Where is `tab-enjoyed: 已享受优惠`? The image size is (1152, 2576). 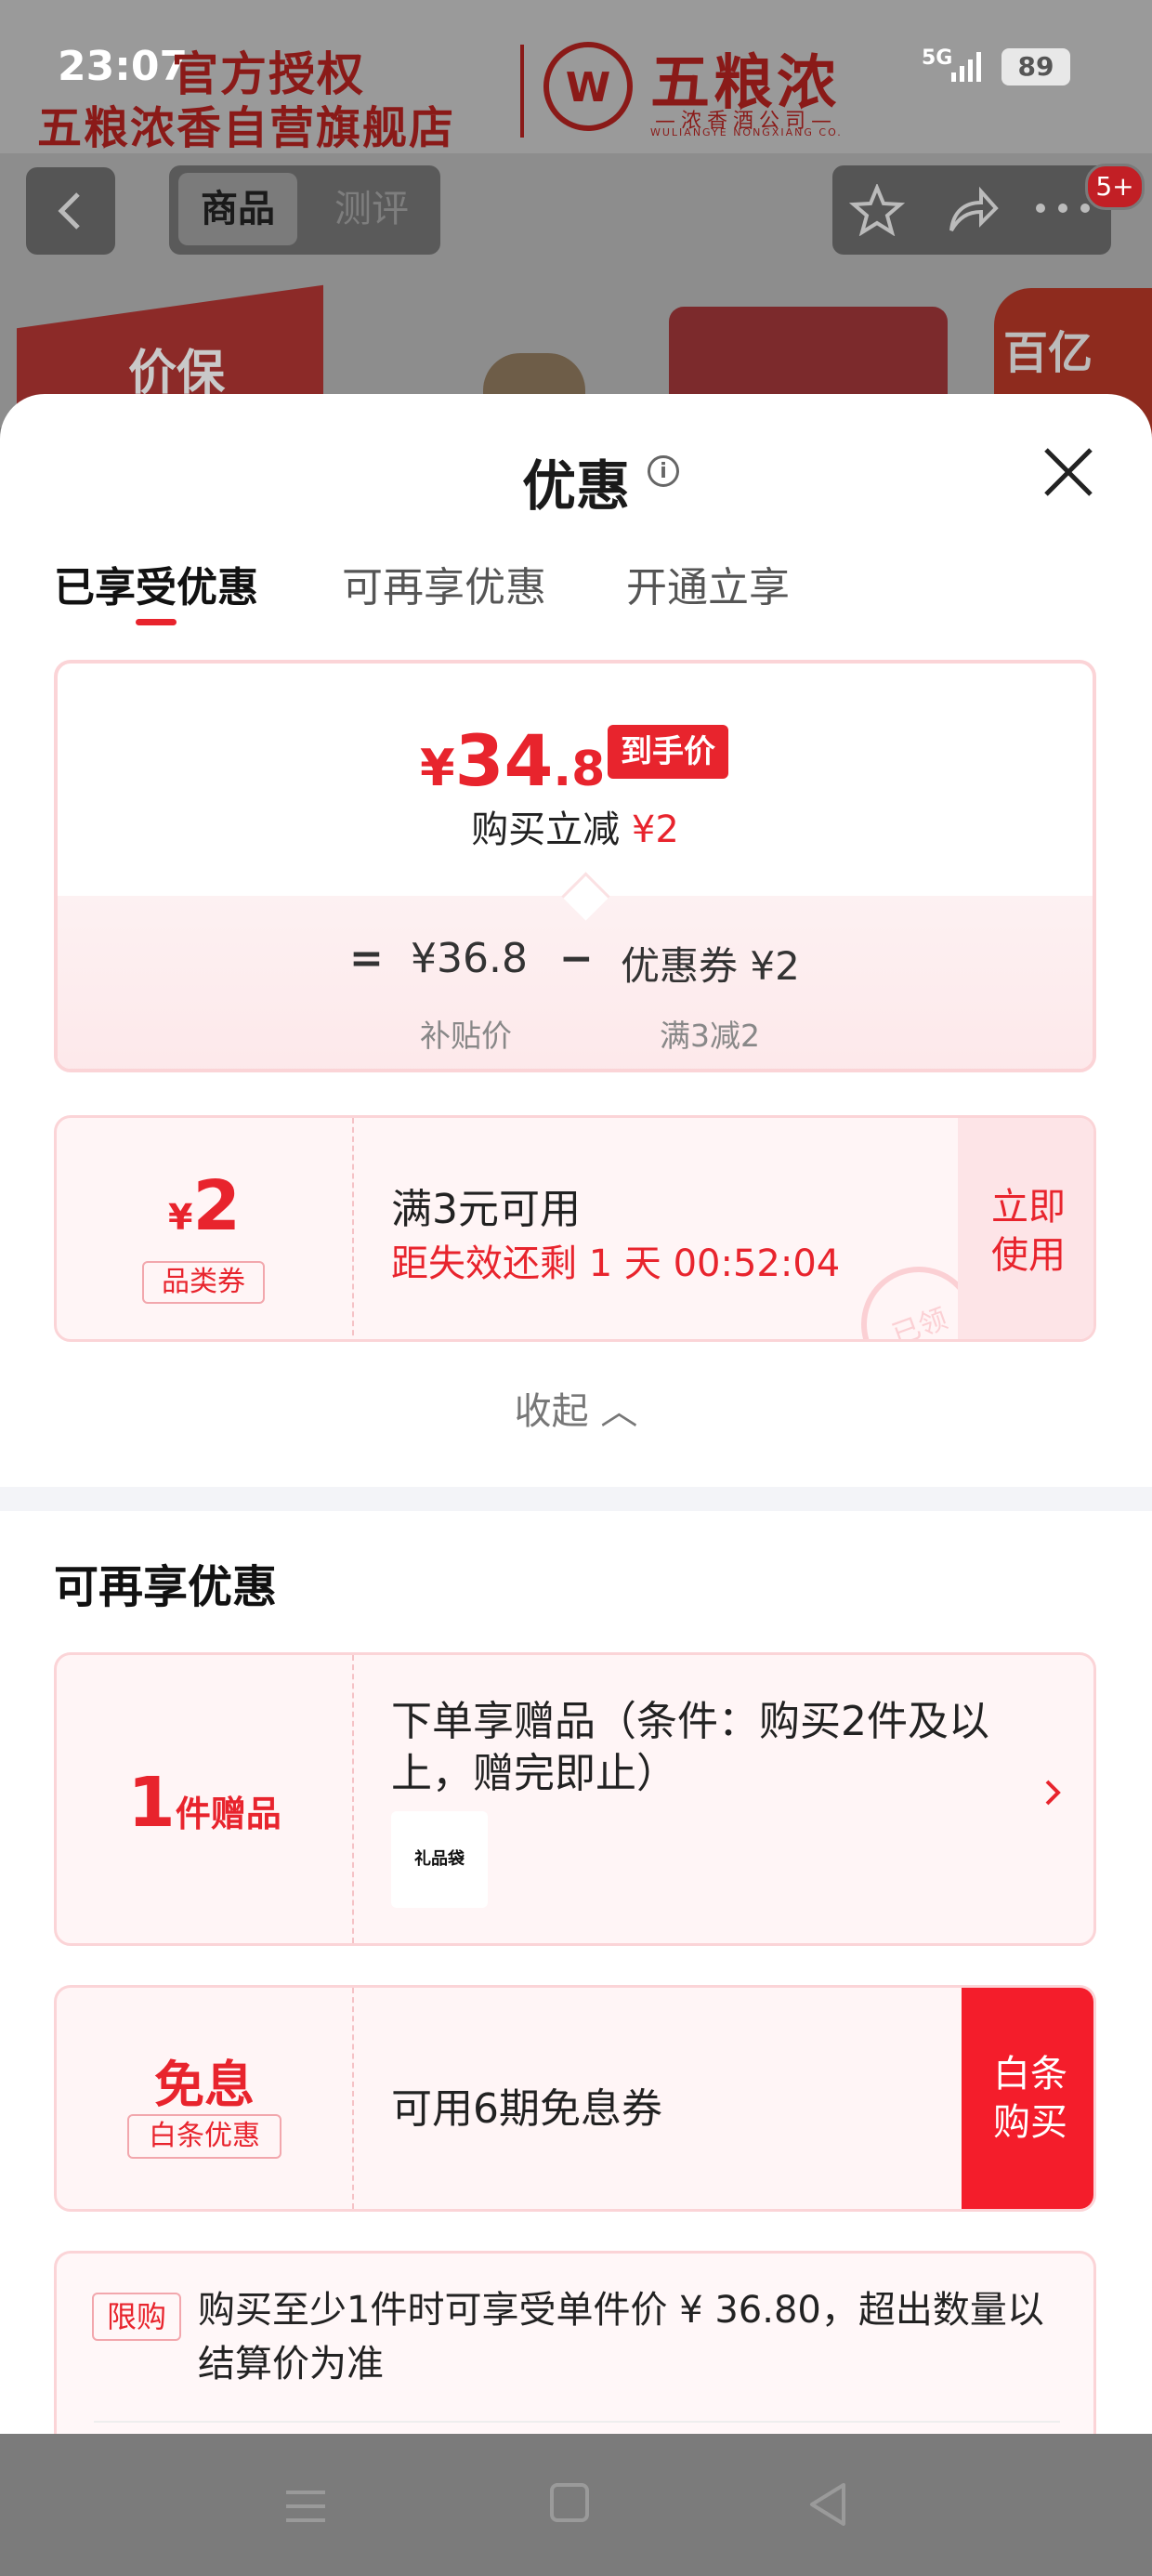
tab-enjoyed: 已享受优惠 is located at coordinates (156, 583).